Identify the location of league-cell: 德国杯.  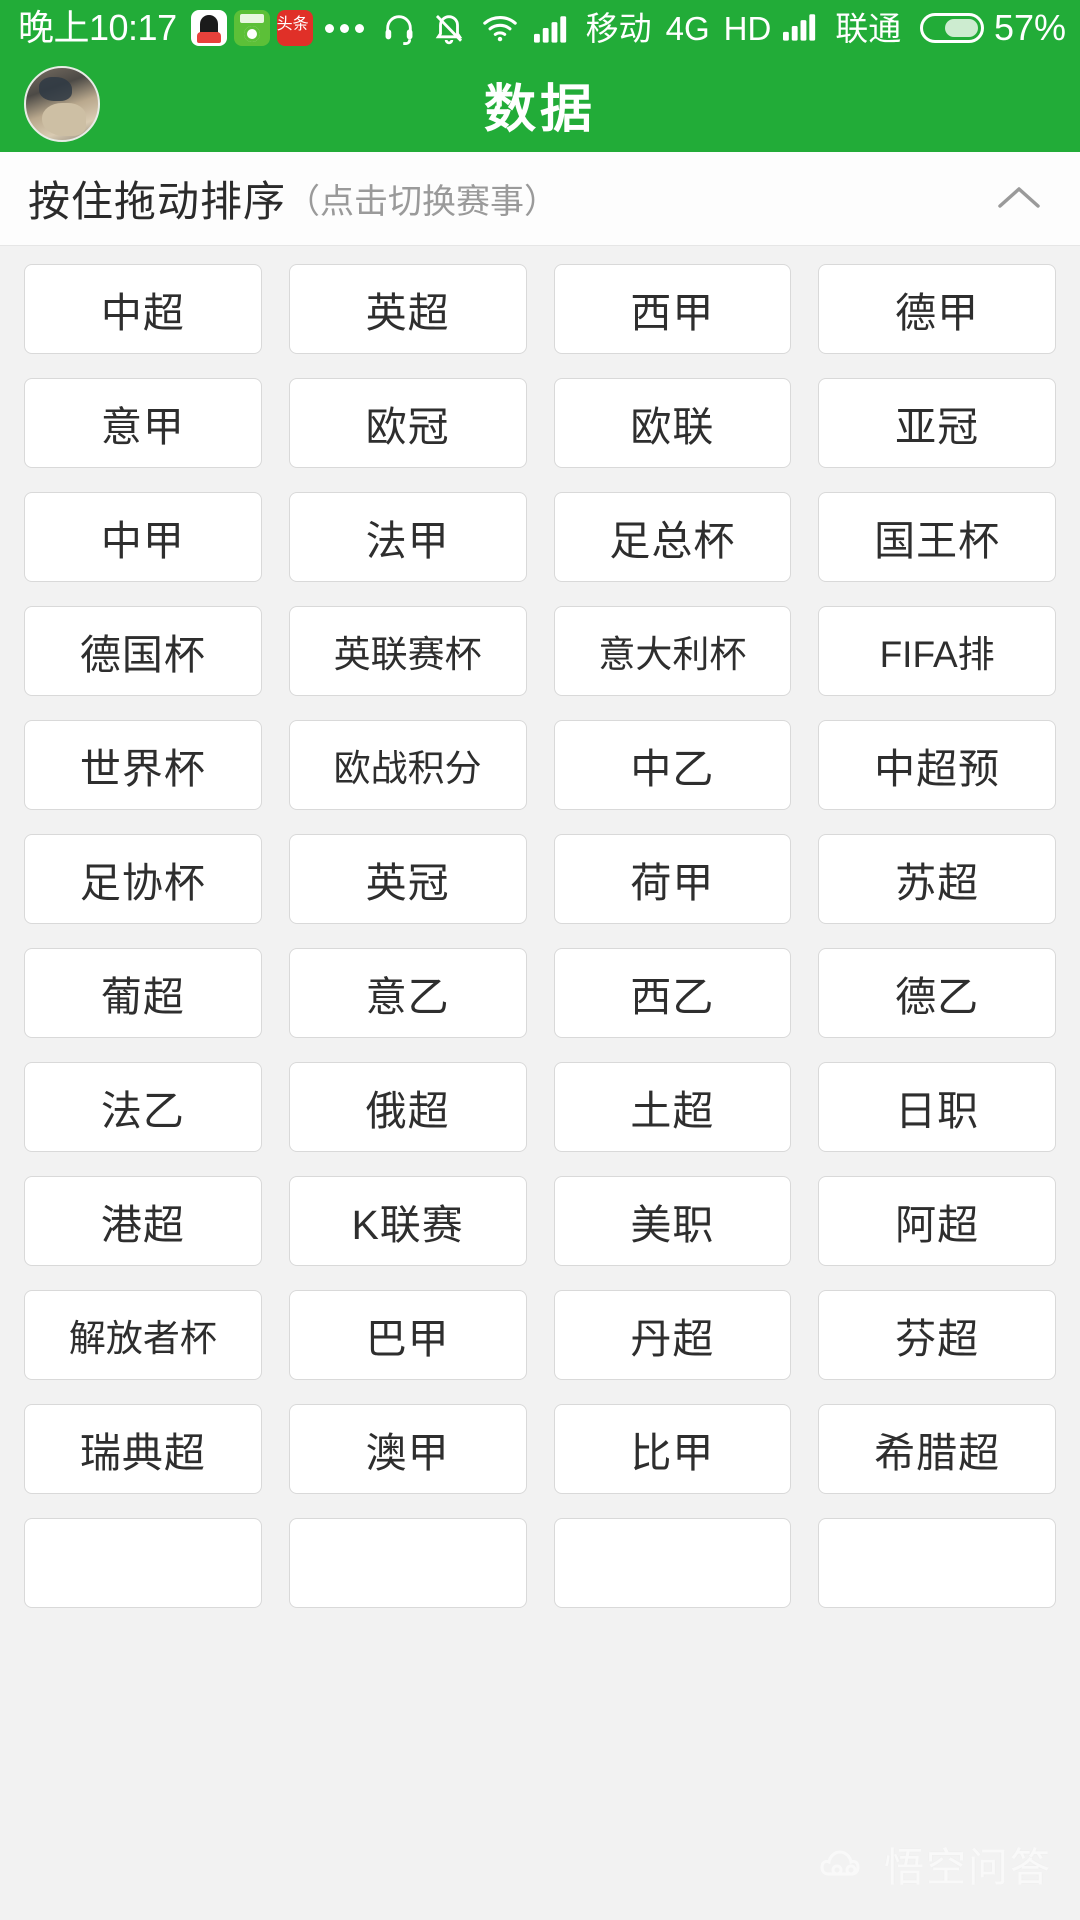
(143, 651).